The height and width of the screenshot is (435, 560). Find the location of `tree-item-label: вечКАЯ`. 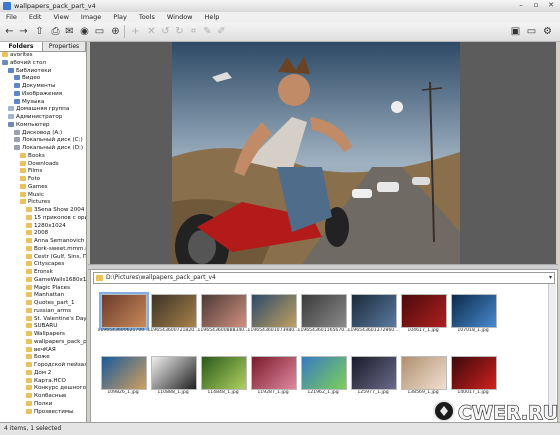

tree-item-label: вечКАЯ is located at coordinates (45, 349).